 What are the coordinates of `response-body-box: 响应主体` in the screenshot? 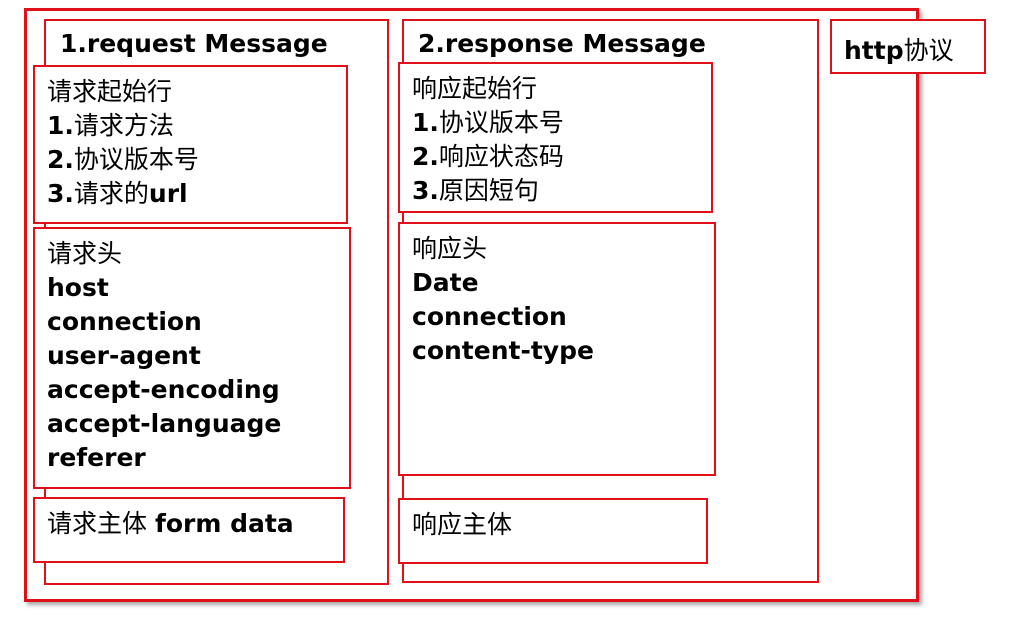 It's located at (553, 531).